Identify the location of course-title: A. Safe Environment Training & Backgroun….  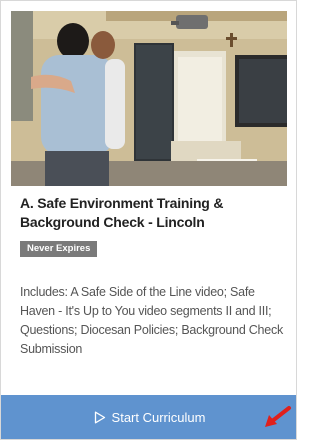
(151, 213).